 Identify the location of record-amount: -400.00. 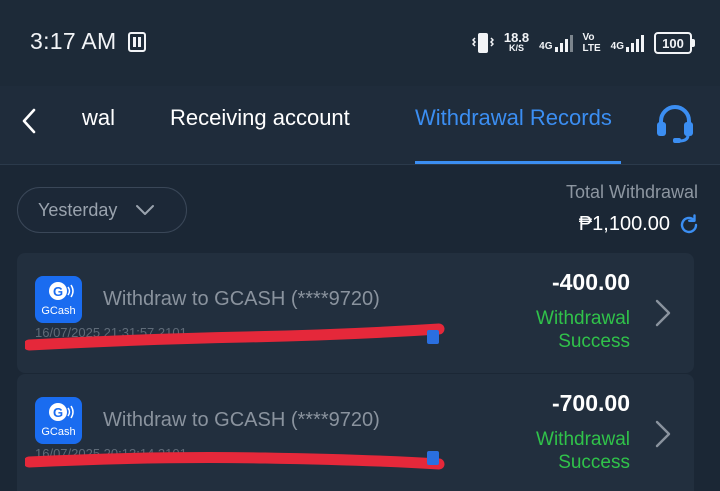
(590, 282).